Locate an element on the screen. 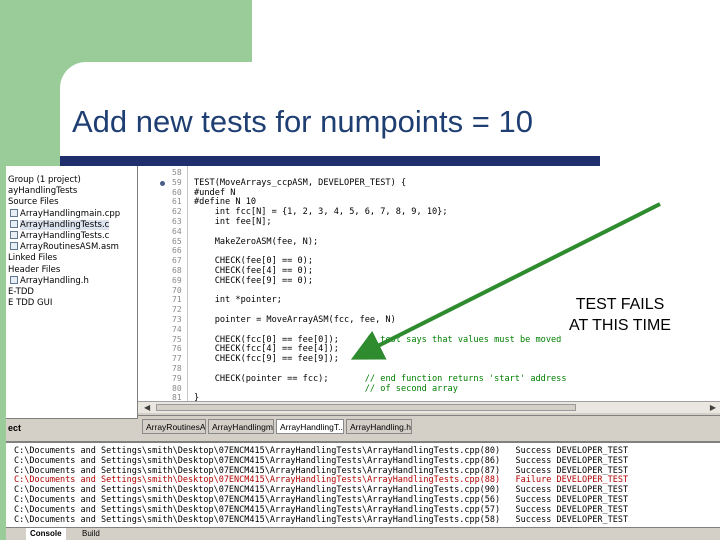  tree-item: ArrayHandlingmain.cpp is located at coordinates (65, 214).